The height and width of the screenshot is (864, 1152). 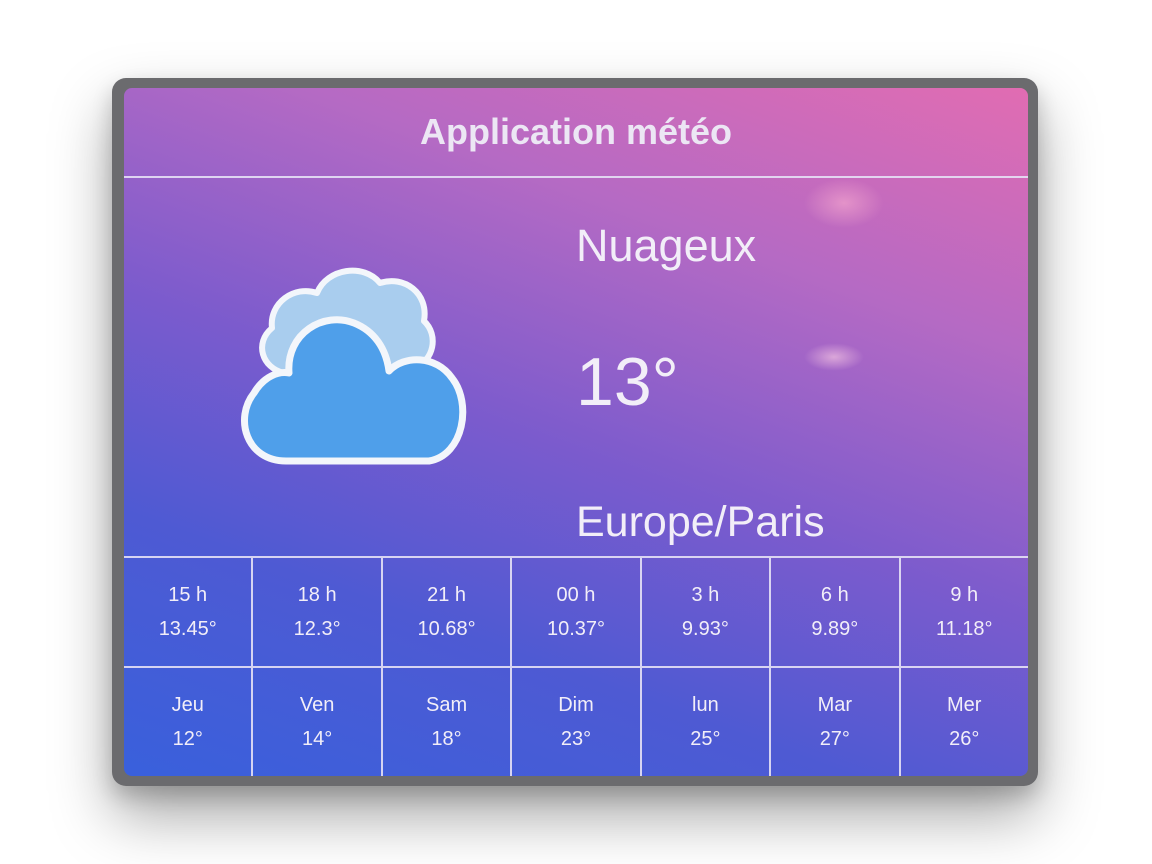 I want to click on app-title: Application météo, so click(x=576, y=133).